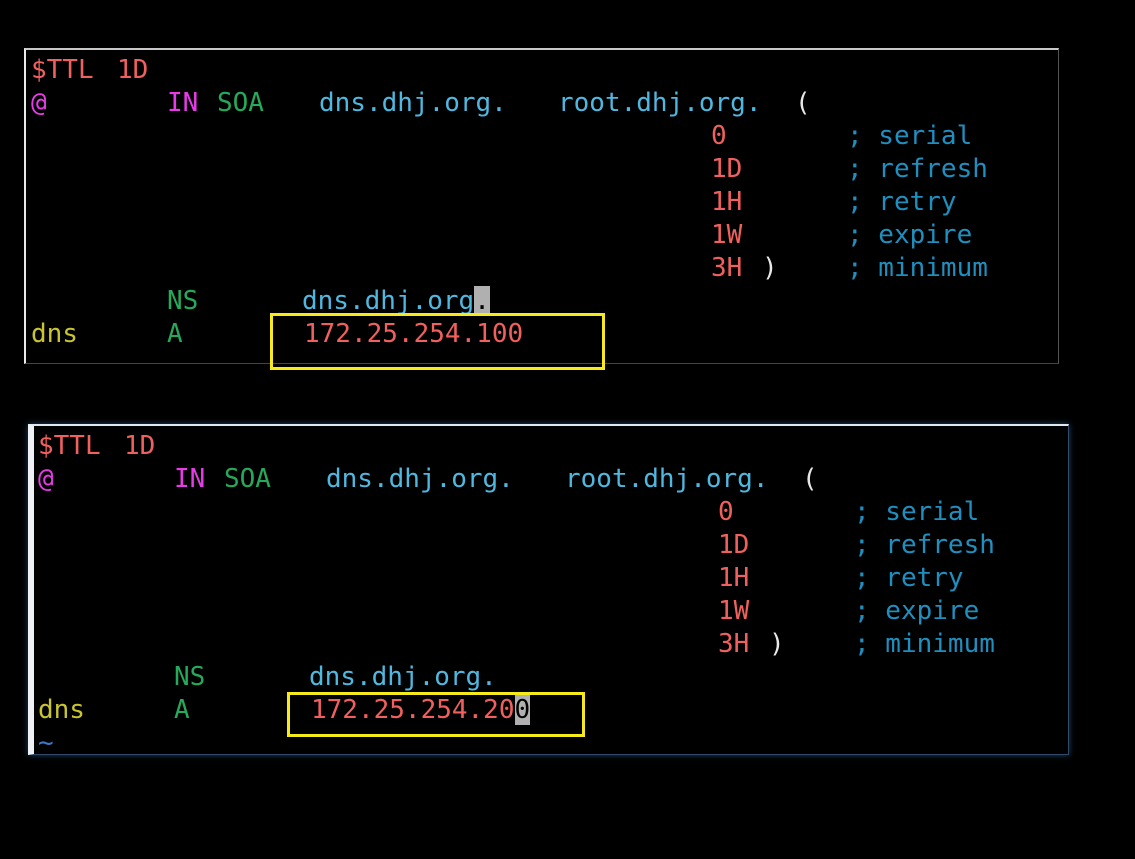 The image size is (1135, 859). Describe the element at coordinates (46, 743) in the screenshot. I see `empty-line-marker: ~` at that location.